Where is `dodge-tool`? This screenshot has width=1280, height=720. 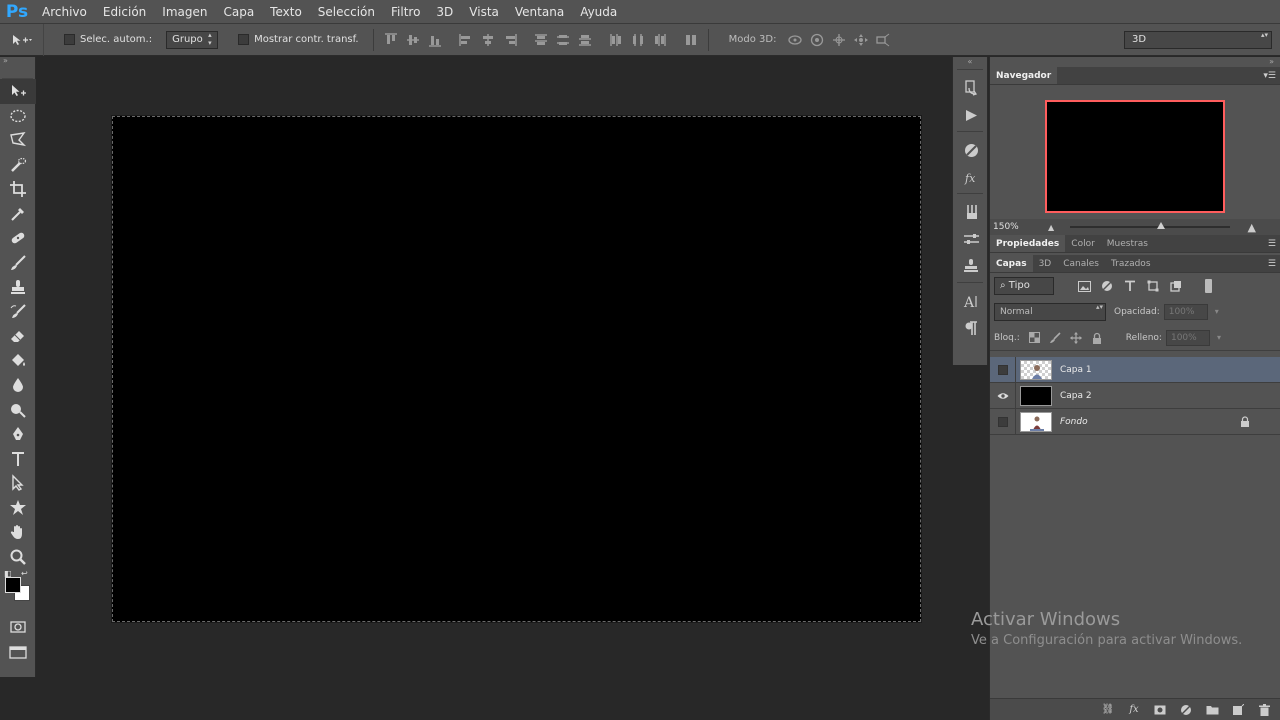
dodge-tool is located at coordinates (18, 410).